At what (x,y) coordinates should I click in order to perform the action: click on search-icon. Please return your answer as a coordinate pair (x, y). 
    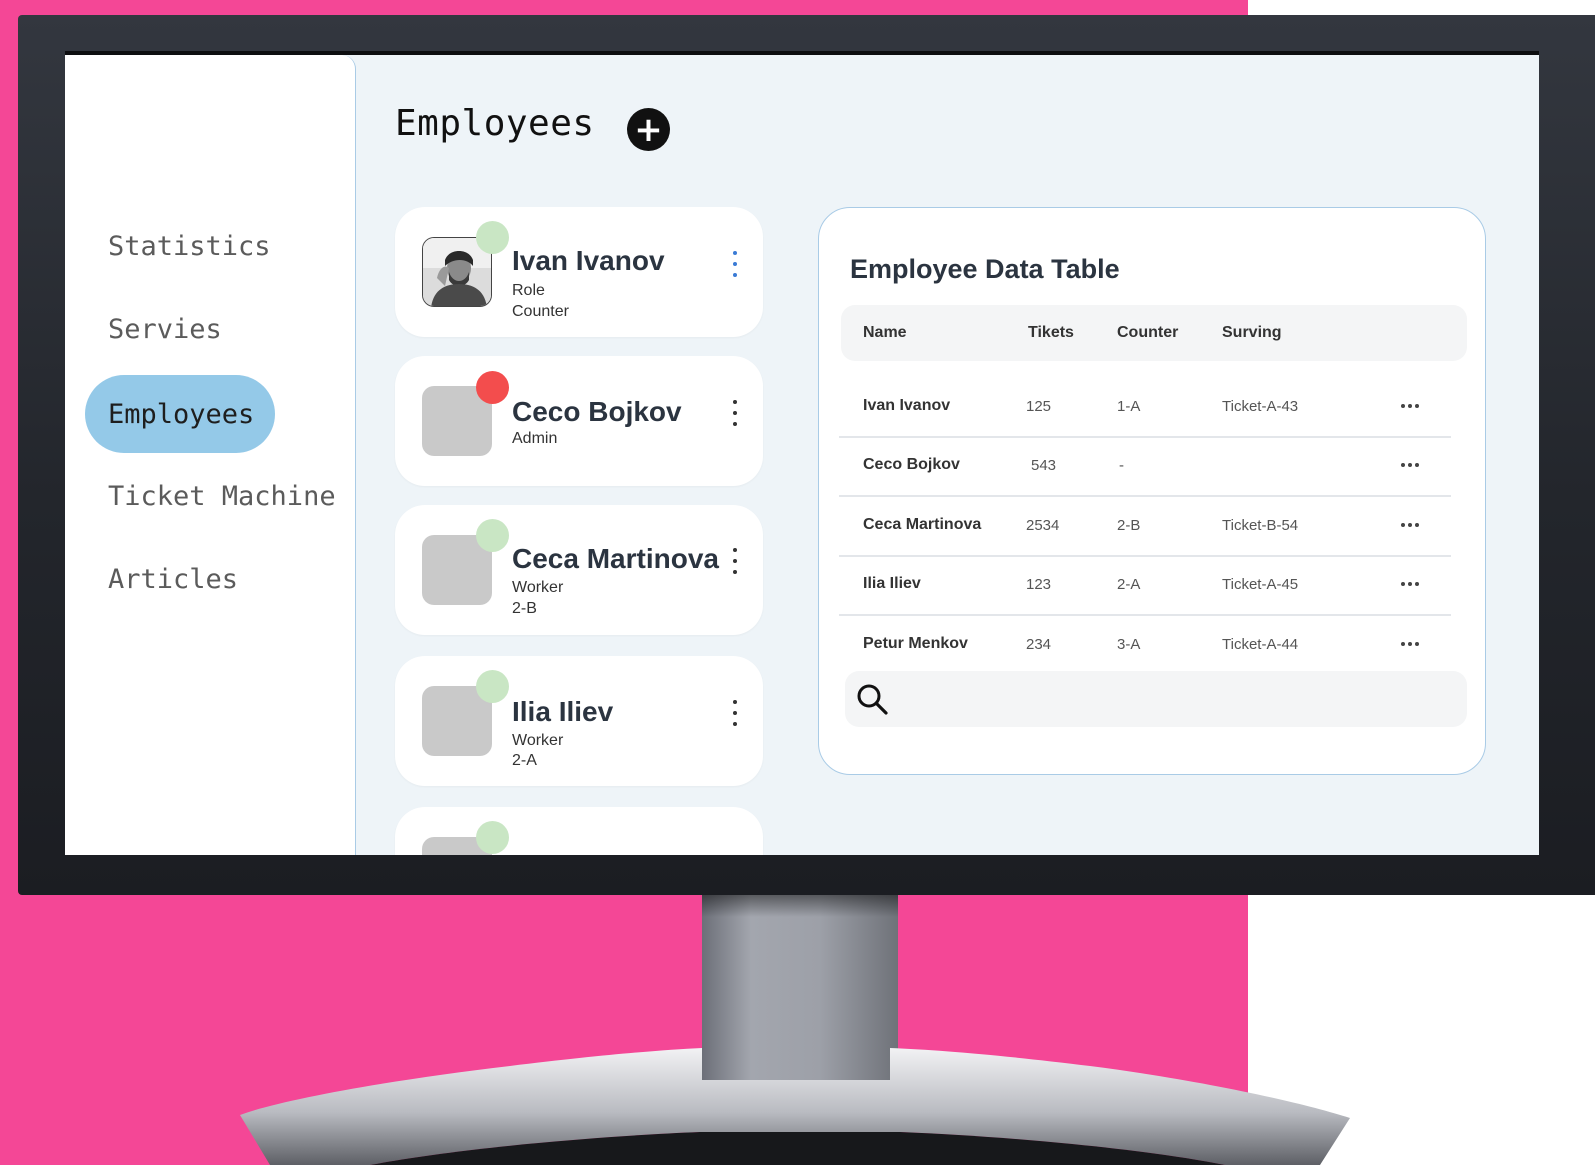
    Looking at the image, I should click on (872, 699).